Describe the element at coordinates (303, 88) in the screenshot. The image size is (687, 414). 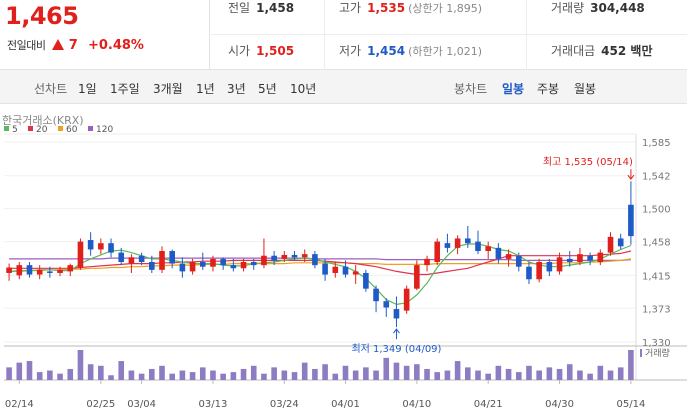
I see `tab-10y: 10년` at that location.